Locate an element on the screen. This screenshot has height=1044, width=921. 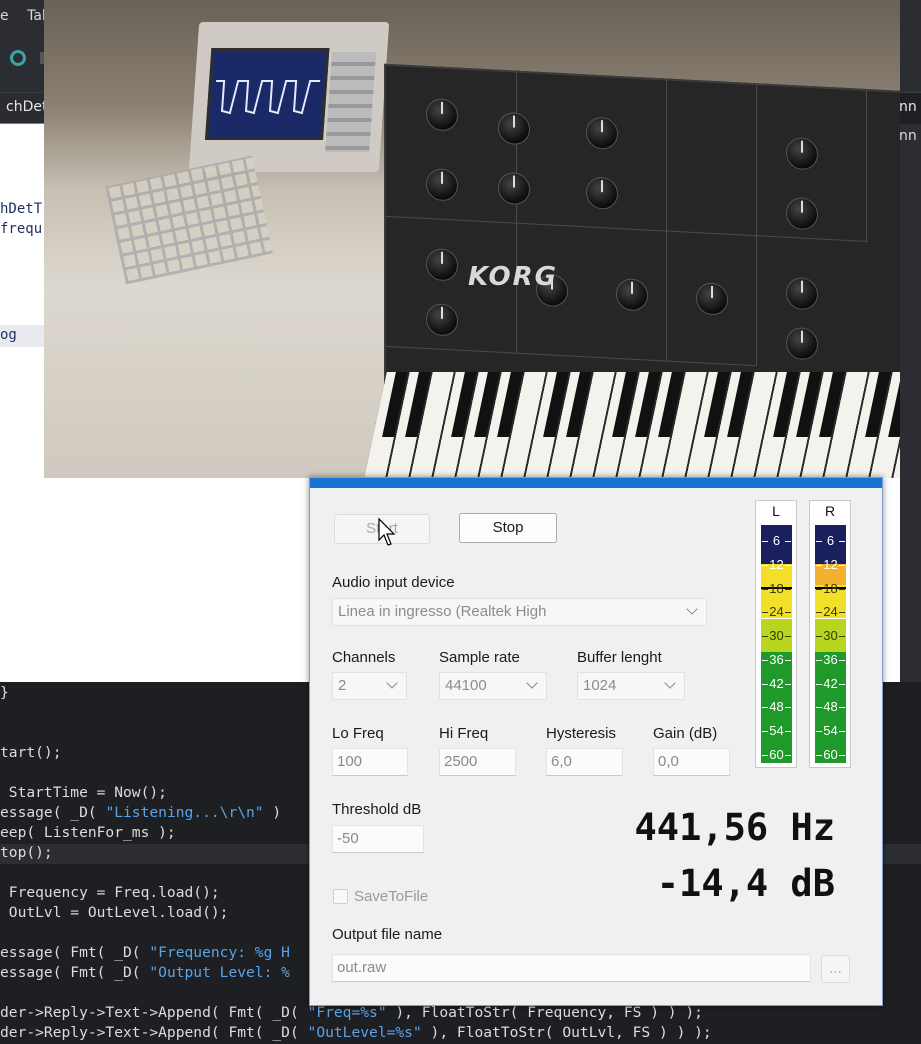
dialog-titlebar is located at coordinates (596, 483).